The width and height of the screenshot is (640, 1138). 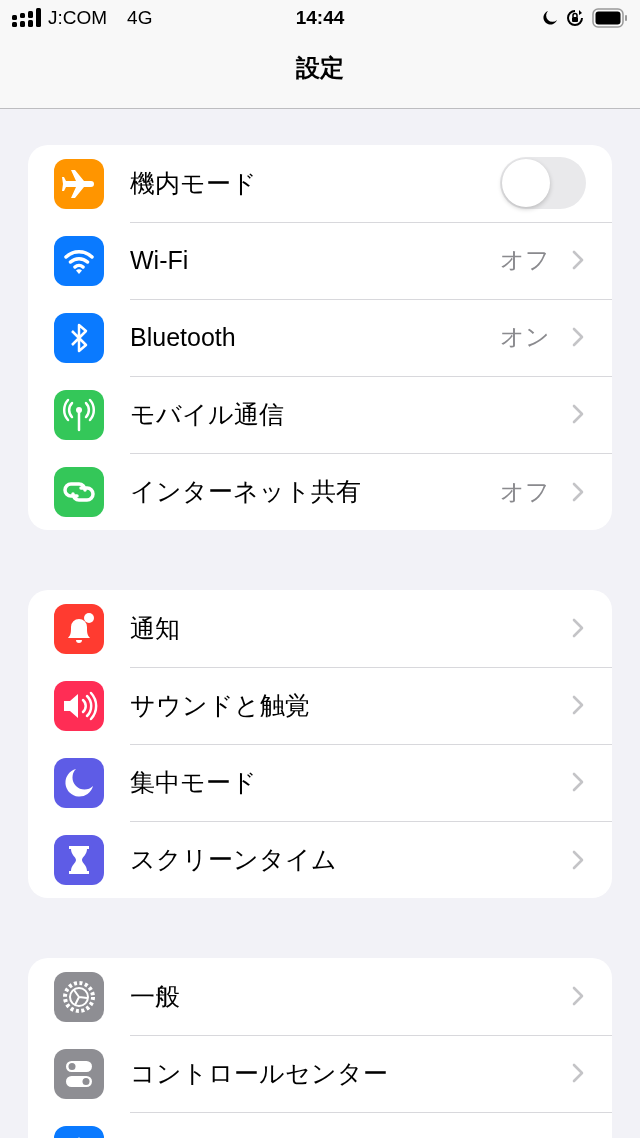 What do you see at coordinates (194, 183) in the screenshot?
I see `row-label: 機内モード` at bounding box center [194, 183].